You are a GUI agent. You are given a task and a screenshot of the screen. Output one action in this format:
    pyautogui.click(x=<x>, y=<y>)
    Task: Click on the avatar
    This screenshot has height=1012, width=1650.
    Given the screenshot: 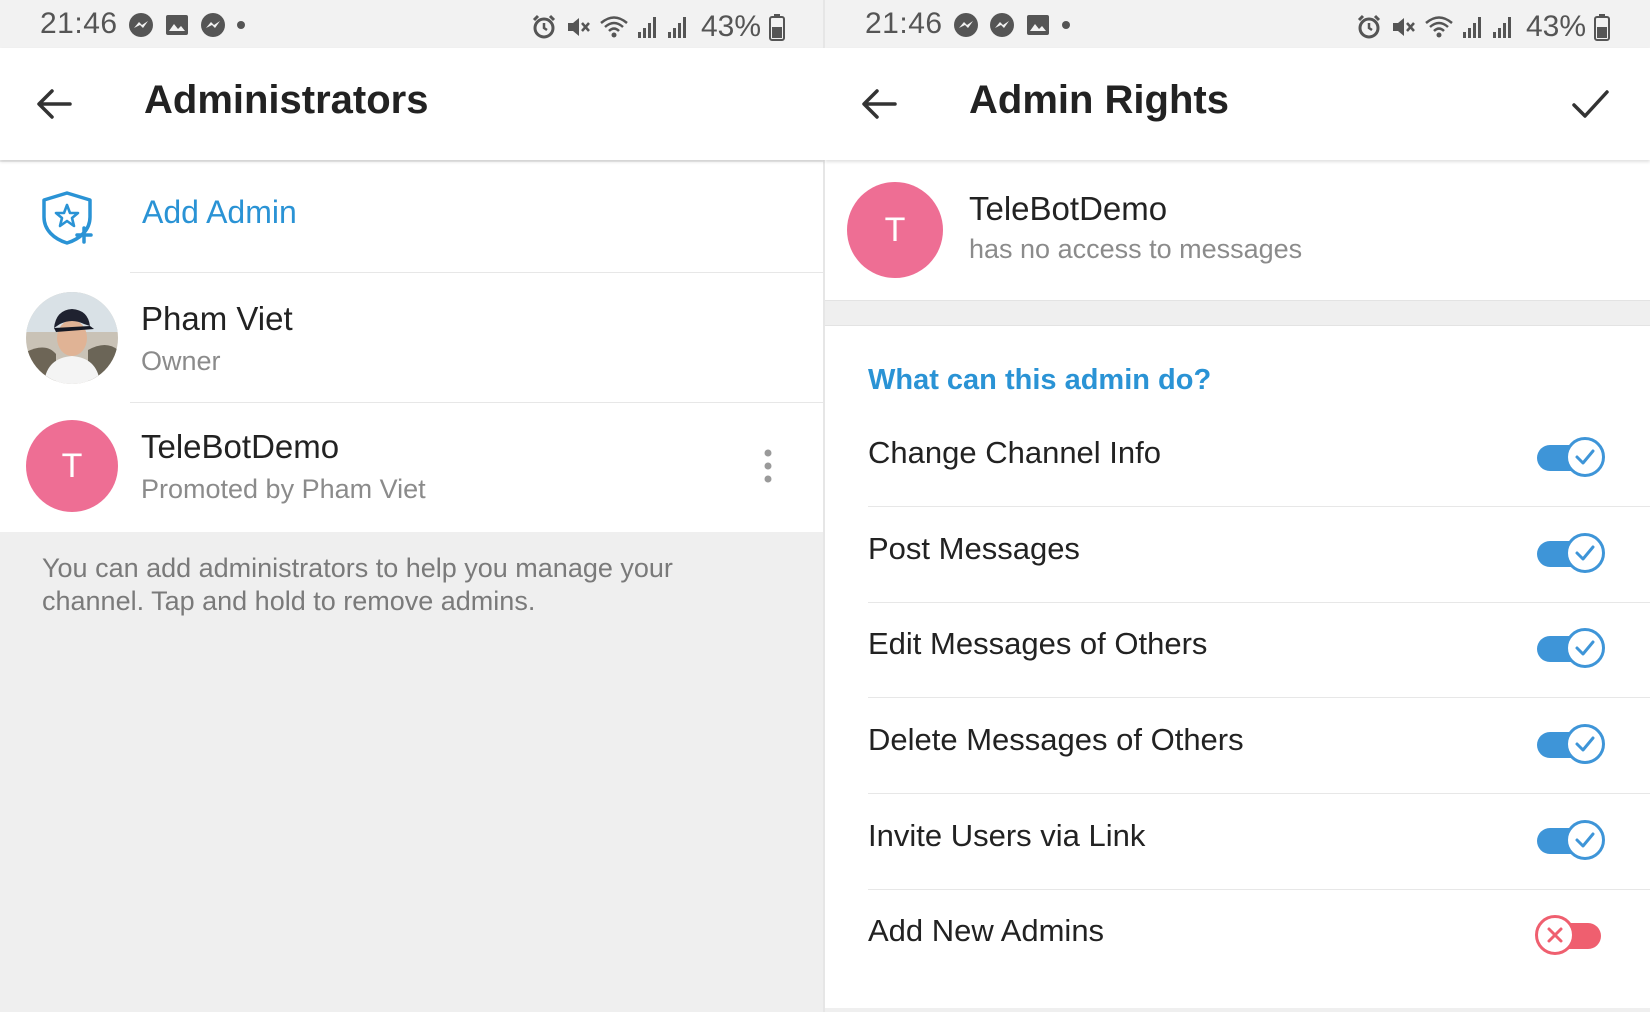 What is the action you would take?
    pyautogui.click(x=72, y=338)
    